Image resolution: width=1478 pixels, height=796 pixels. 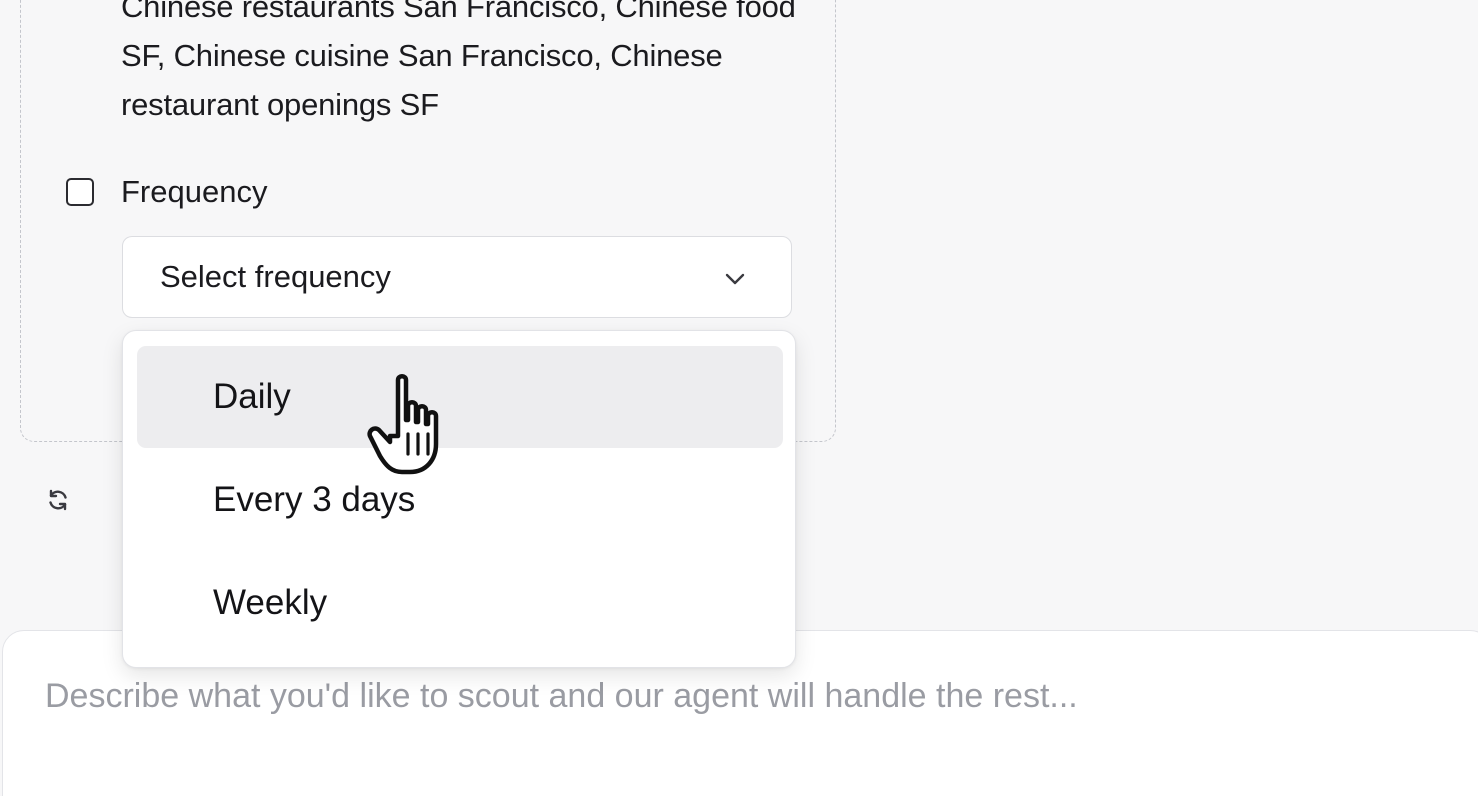 What do you see at coordinates (457, 277) in the screenshot?
I see `frequency-select: Select frequency` at bounding box center [457, 277].